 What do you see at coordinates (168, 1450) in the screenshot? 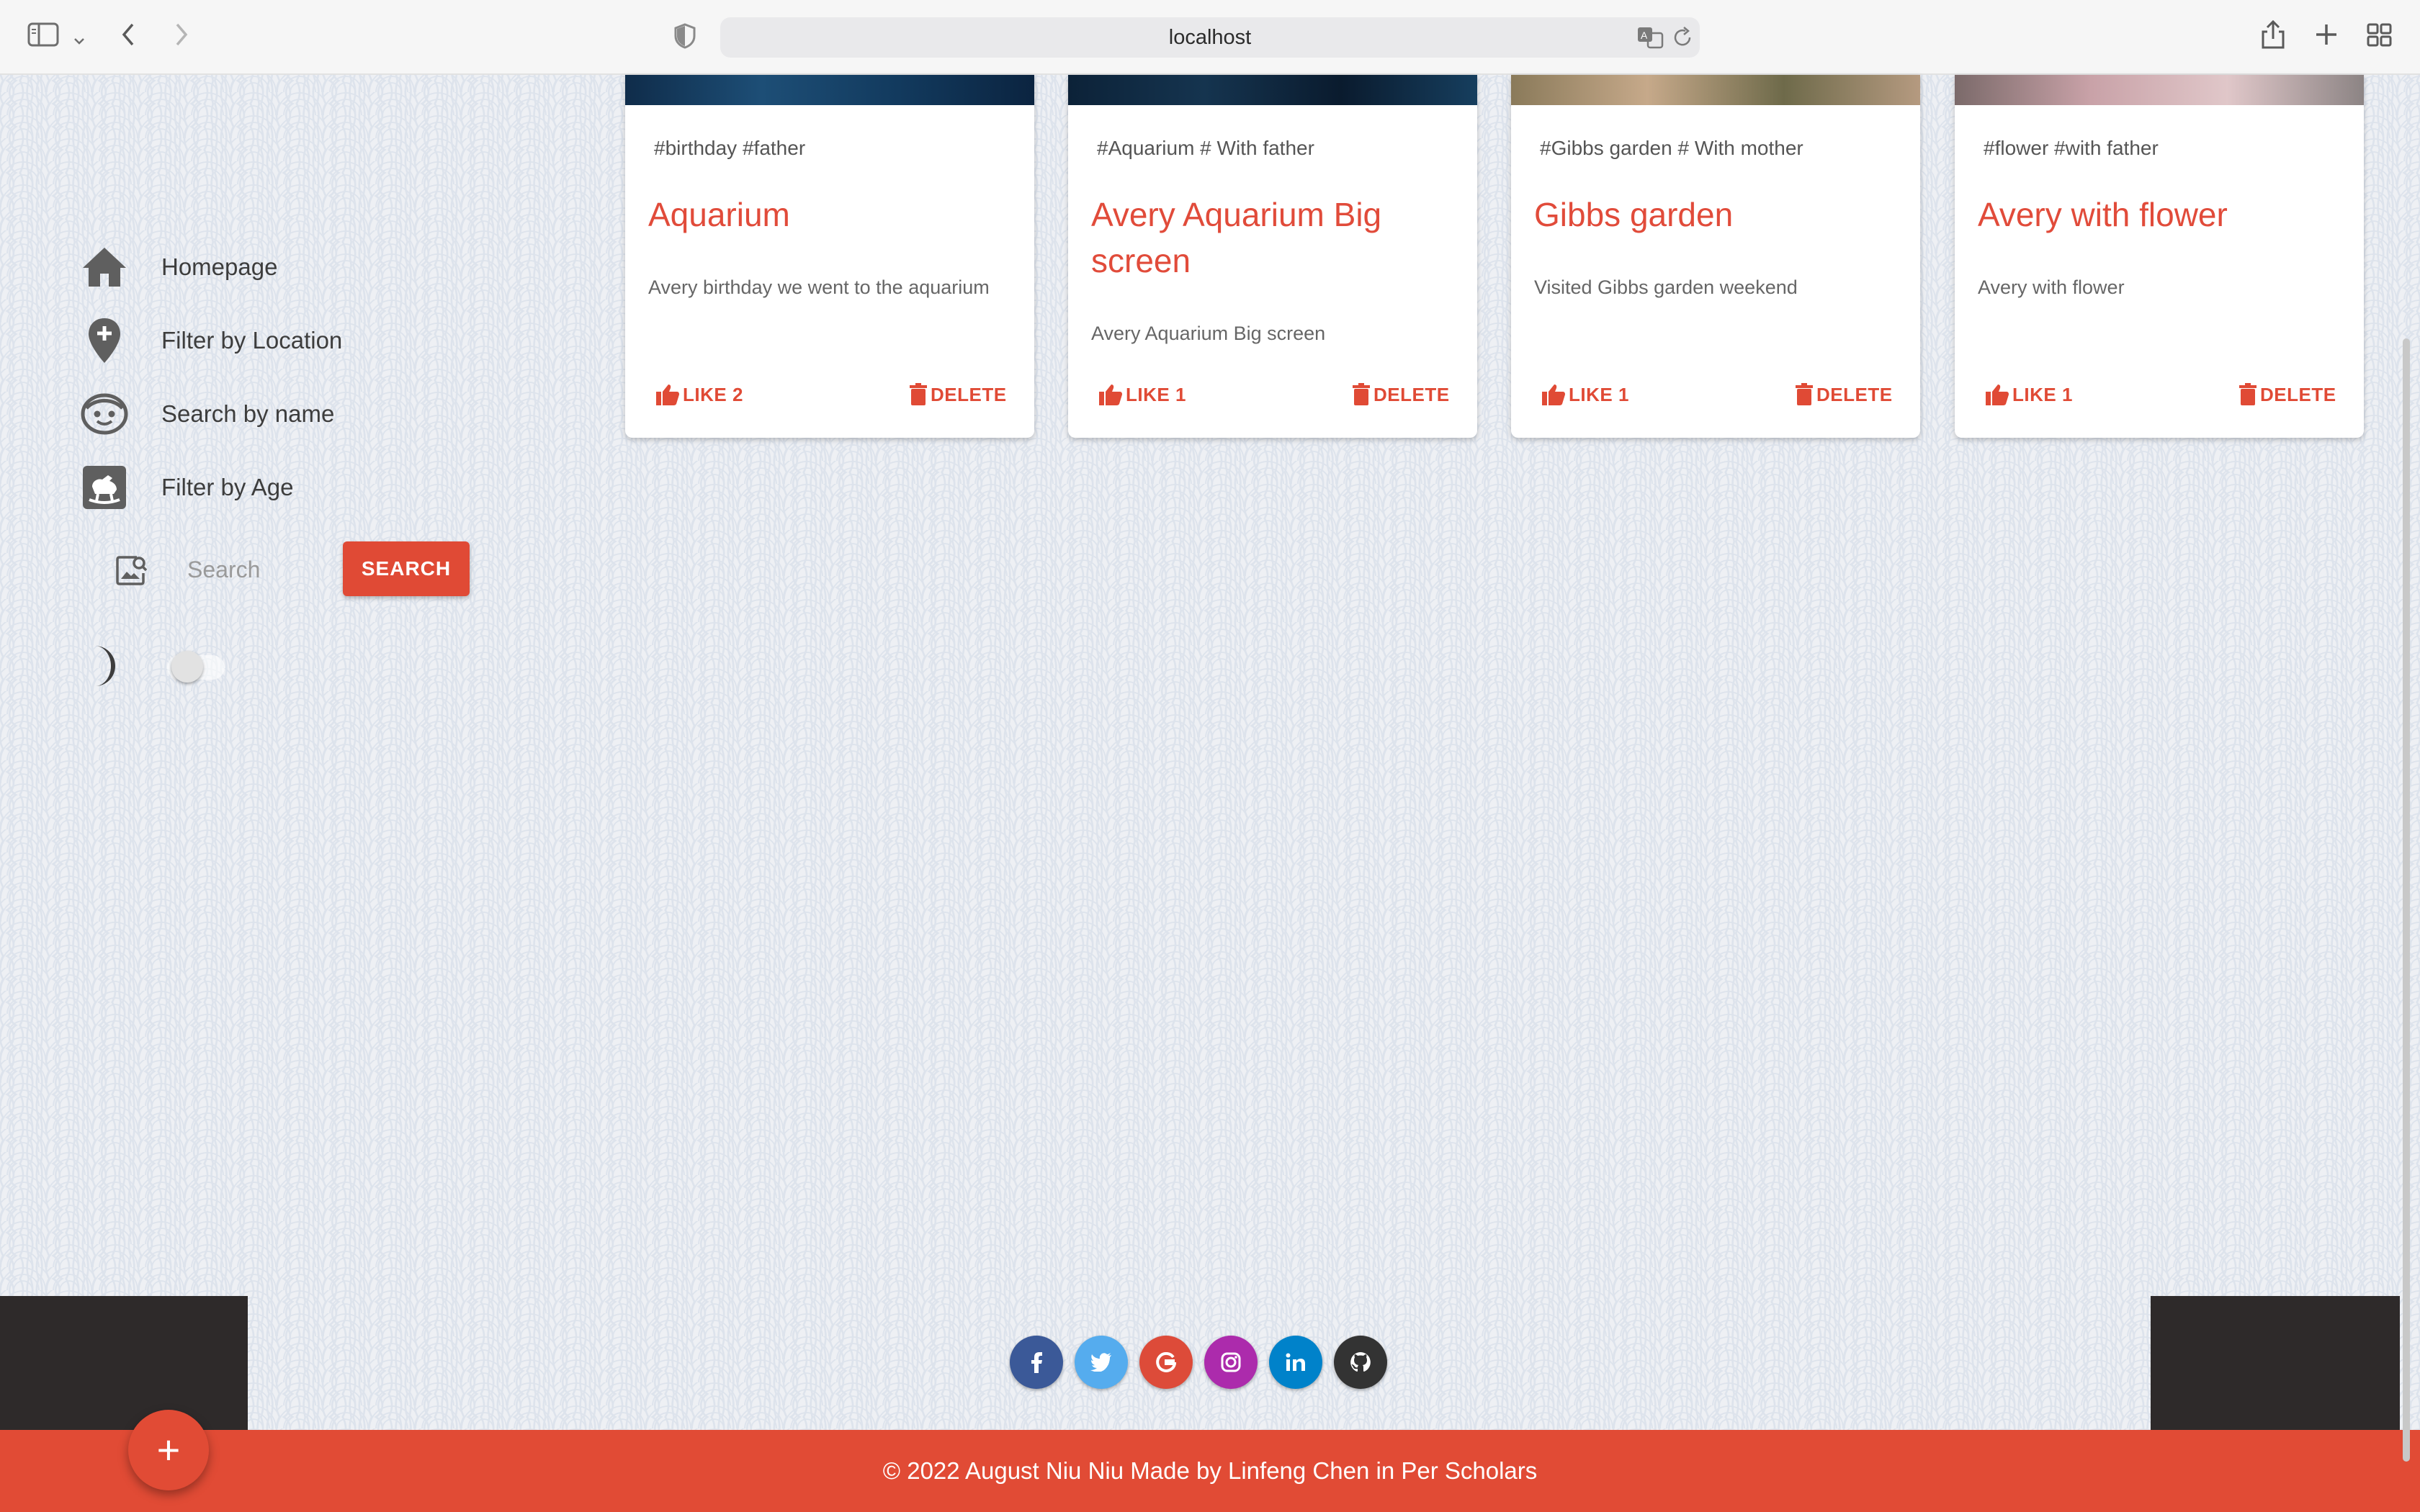
I see `add-photo-fab: +` at bounding box center [168, 1450].